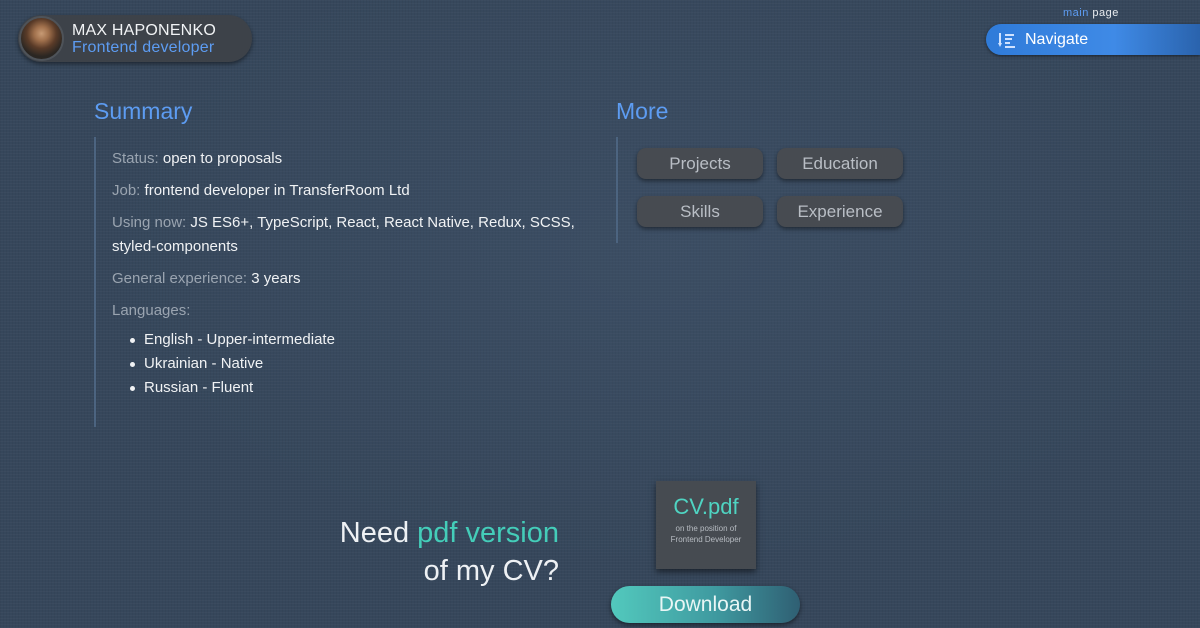 Image resolution: width=1200 pixels, height=628 pixels. Describe the element at coordinates (491, 571) in the screenshot. I see `pdf-prompt-line-2: of my CV?` at that location.